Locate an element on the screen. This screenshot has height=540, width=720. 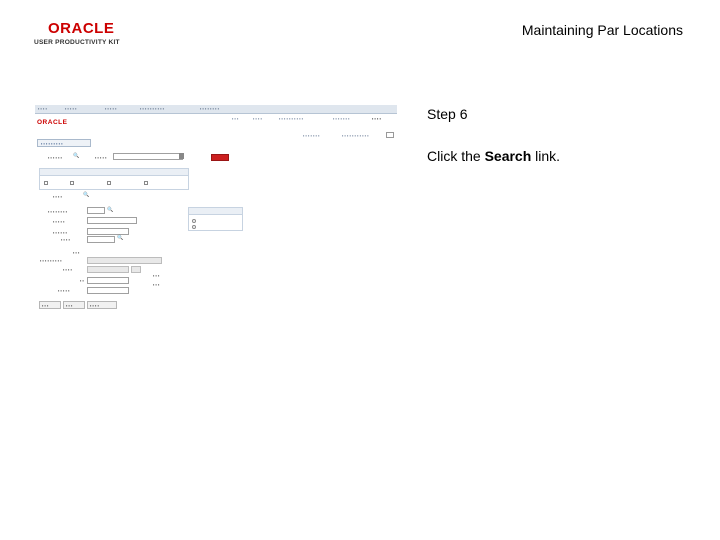
instruction-prefix: Click the is located at coordinates (456, 156).